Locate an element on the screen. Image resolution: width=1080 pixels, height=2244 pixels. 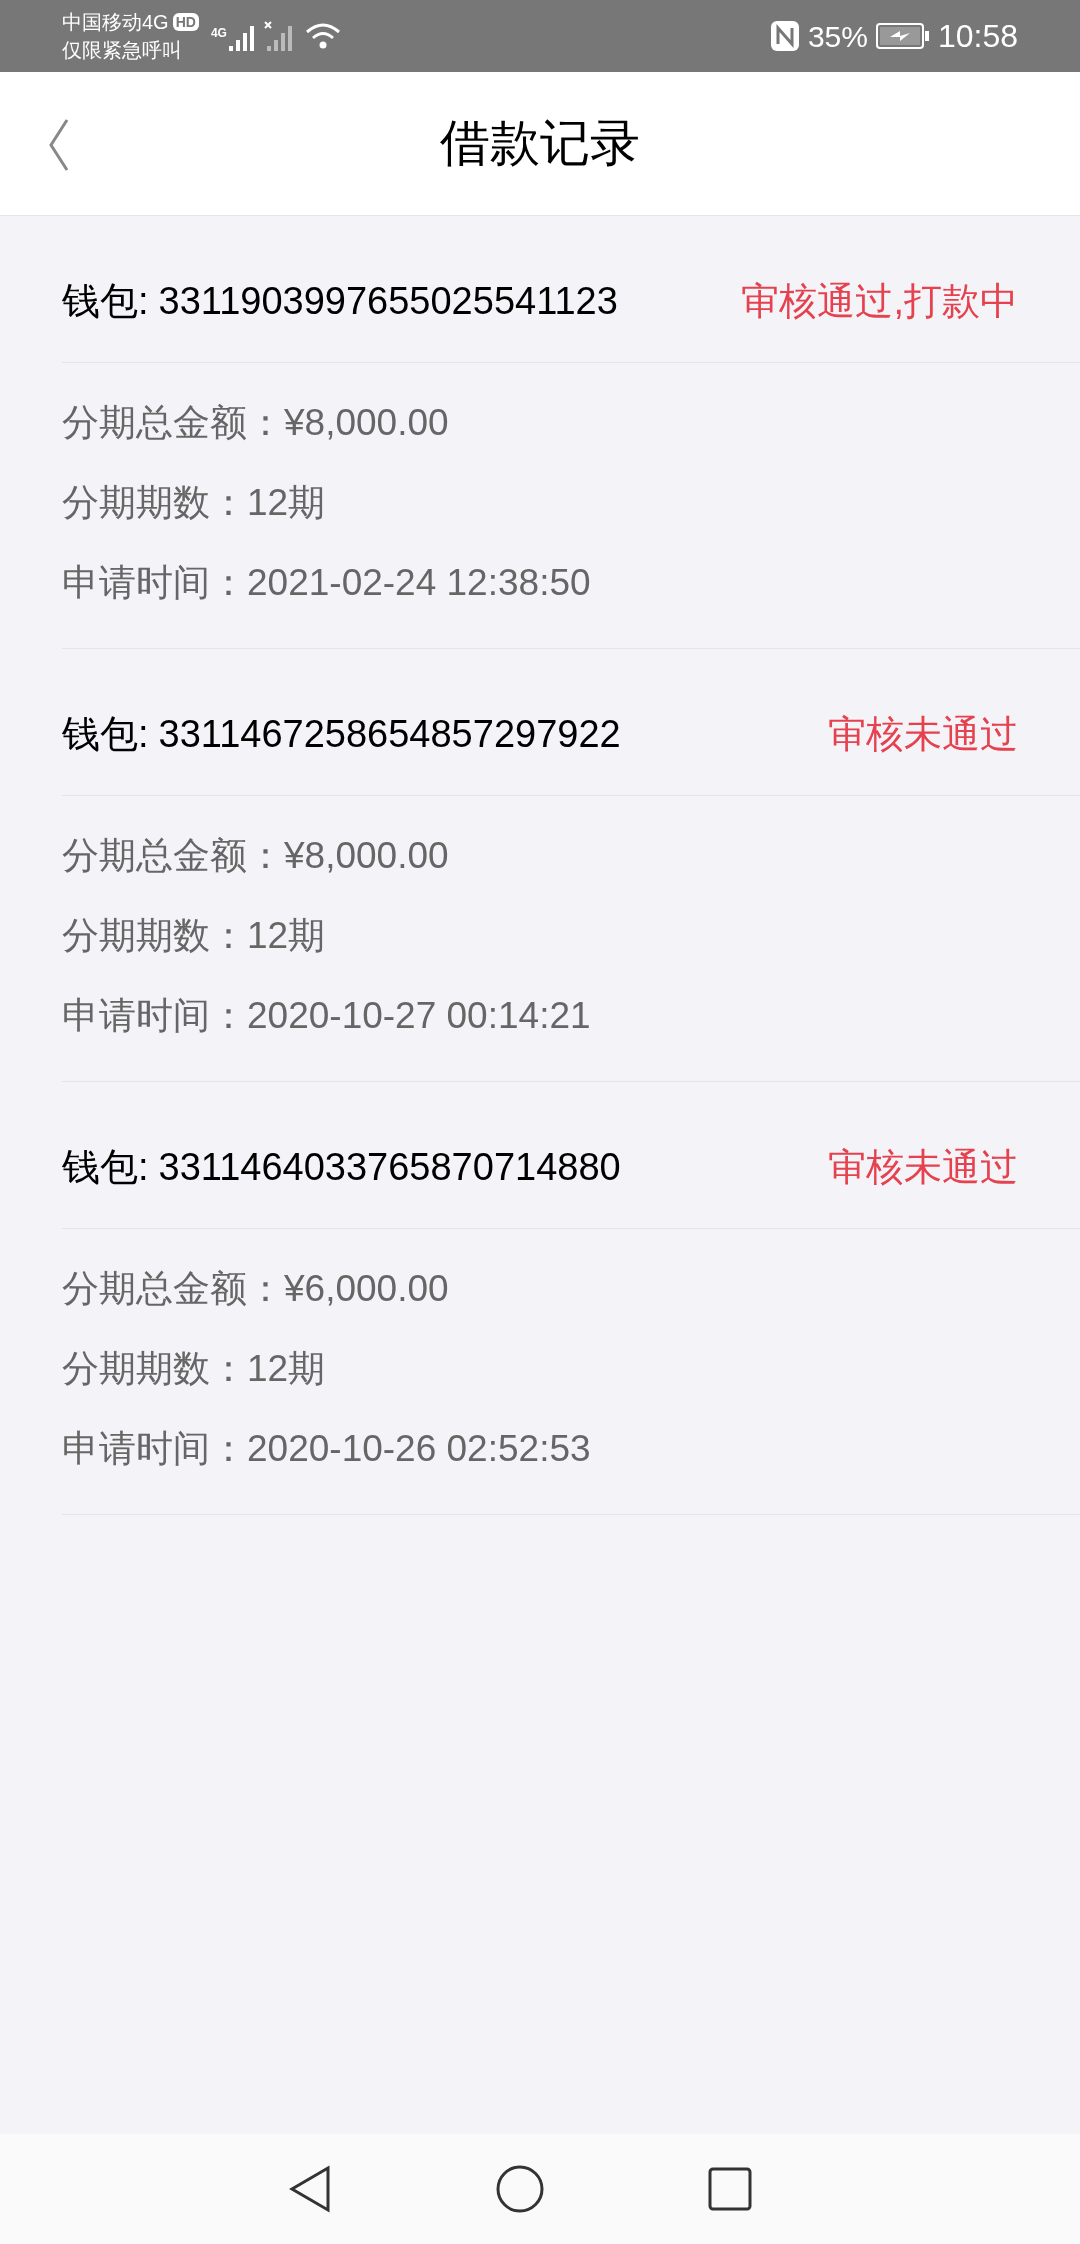
page-title: 借款记录 is located at coordinates (540, 143).